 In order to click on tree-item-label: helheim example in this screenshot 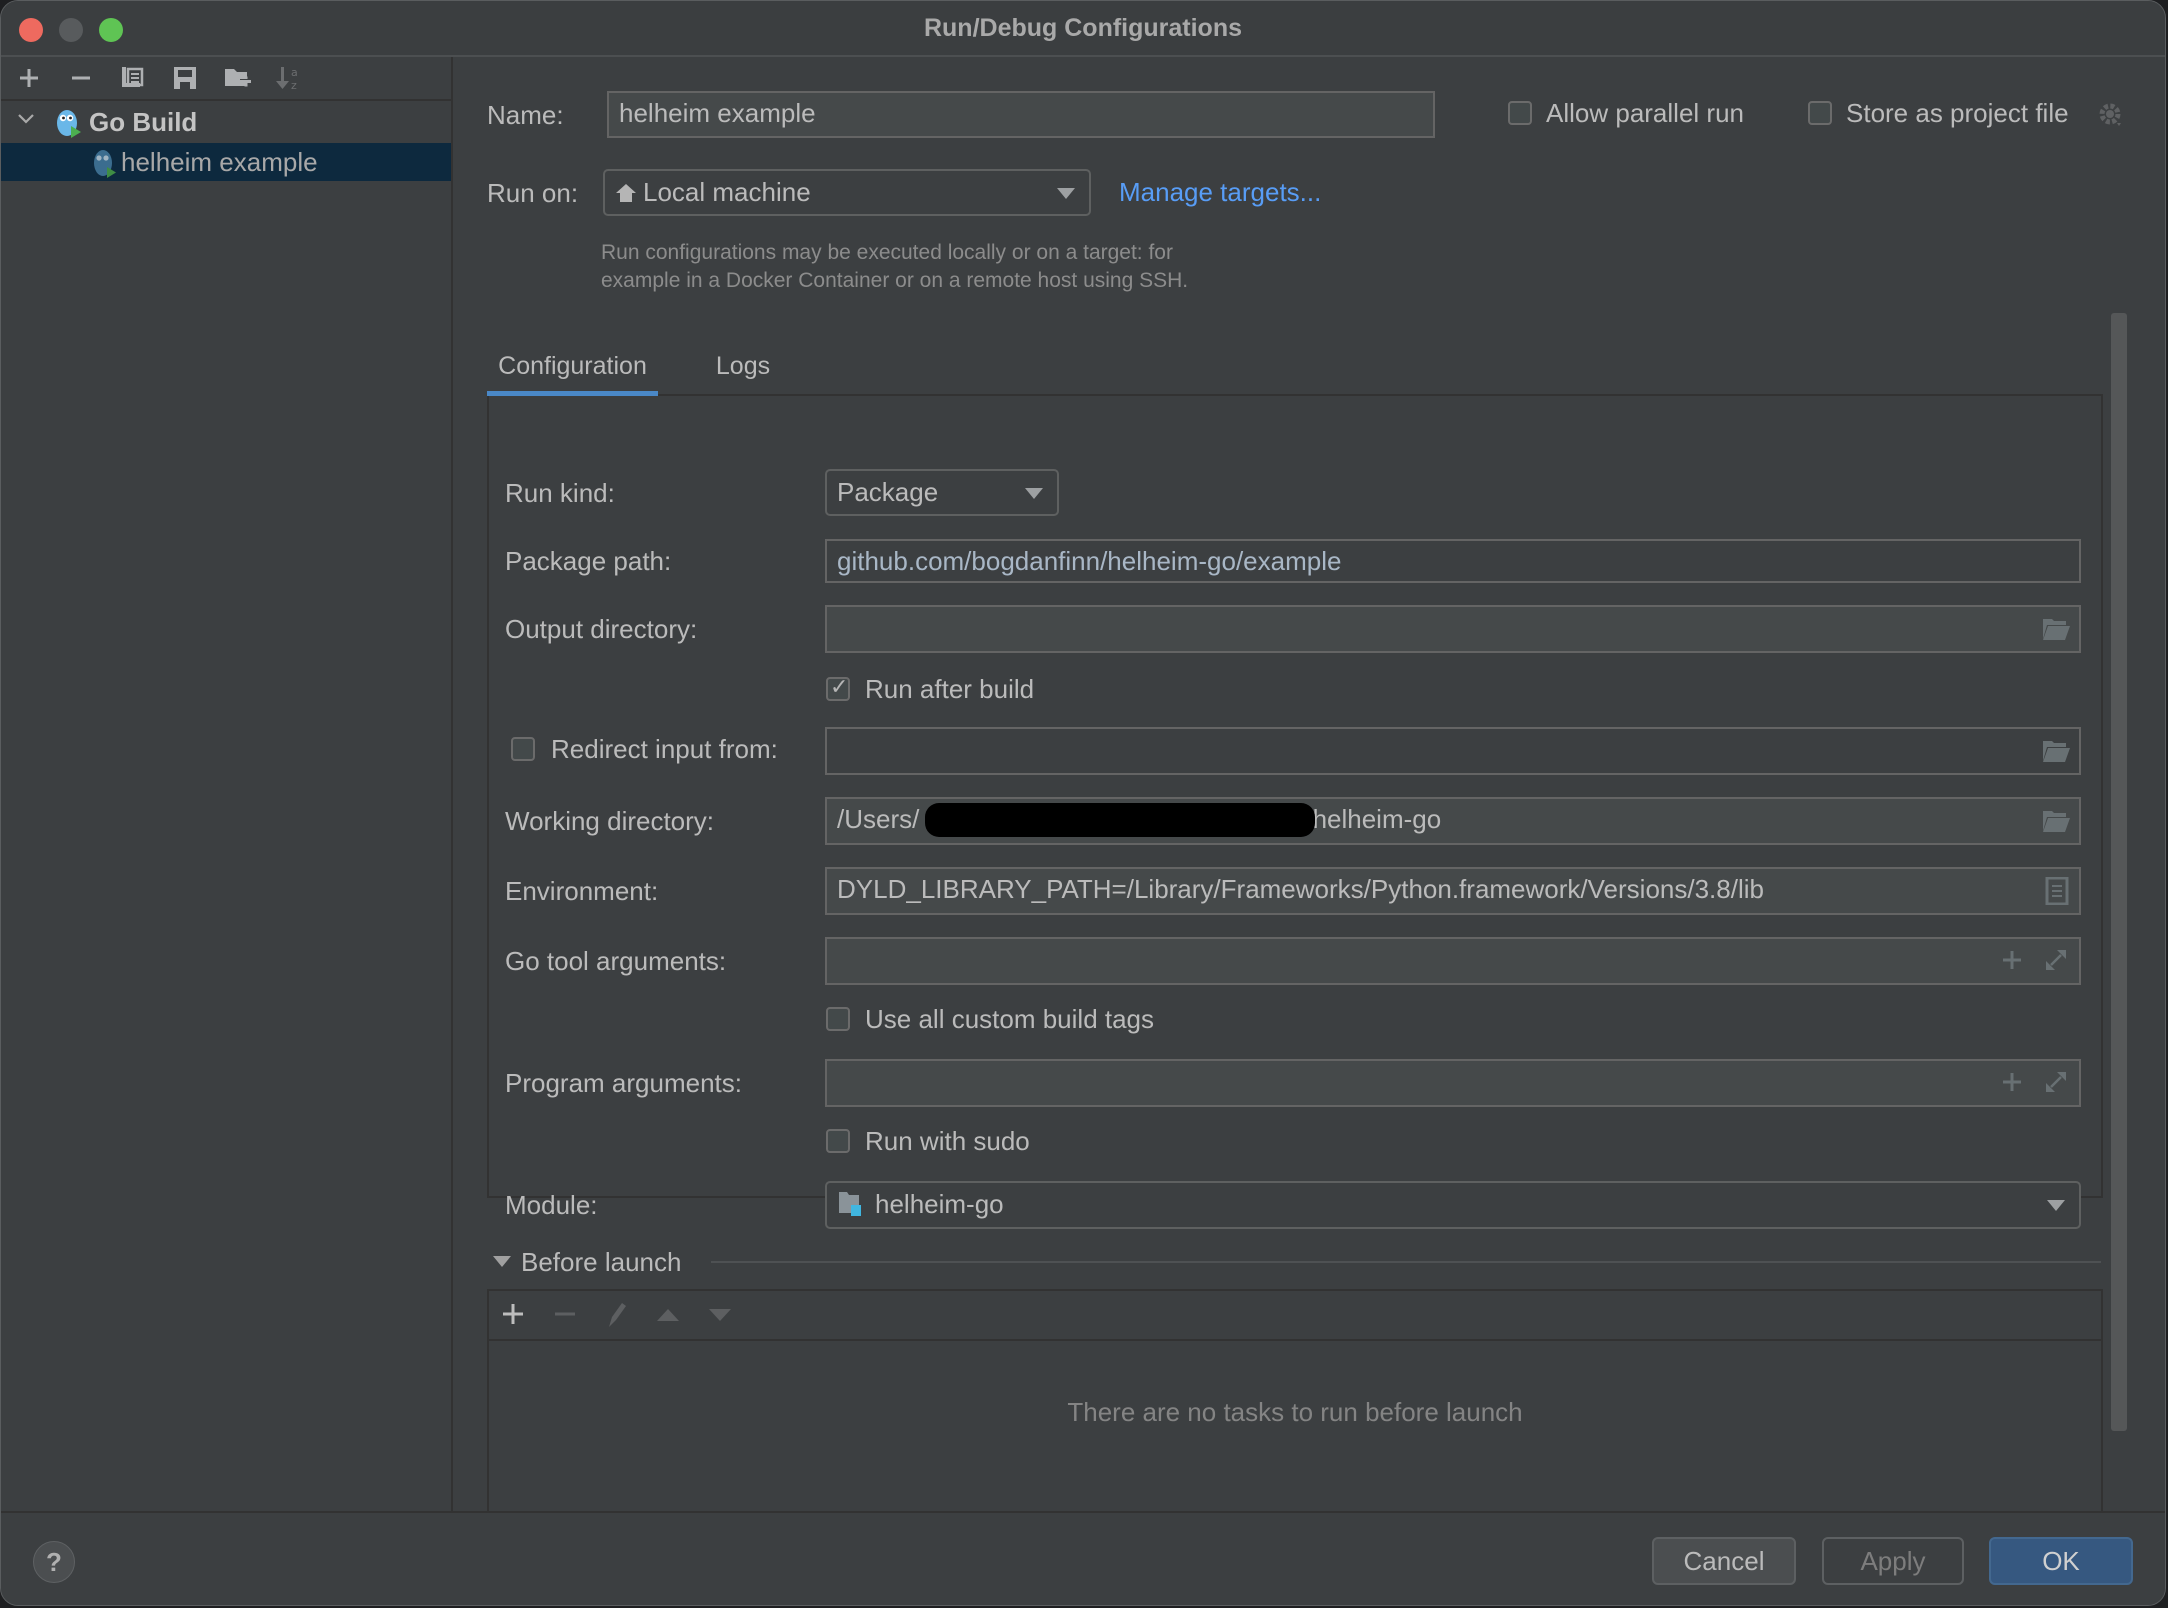, I will do `click(219, 162)`.